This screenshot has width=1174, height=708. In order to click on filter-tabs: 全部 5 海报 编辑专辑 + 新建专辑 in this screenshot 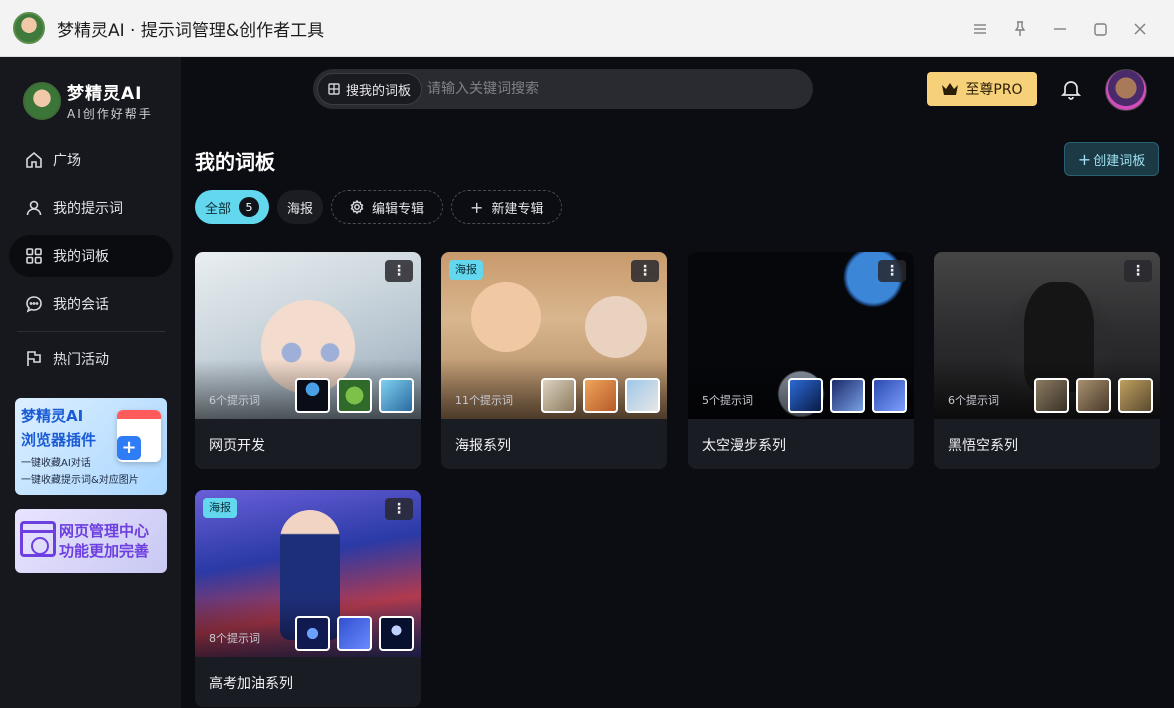, I will do `click(379, 207)`.